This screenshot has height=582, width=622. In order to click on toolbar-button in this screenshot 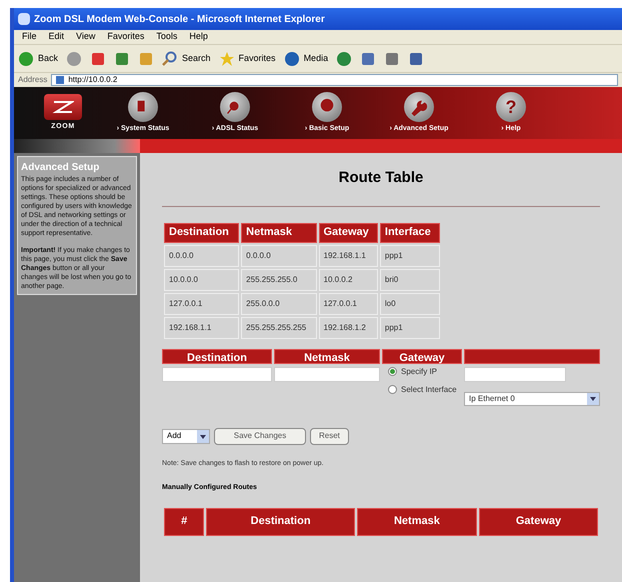, I will do `click(74, 58)`.